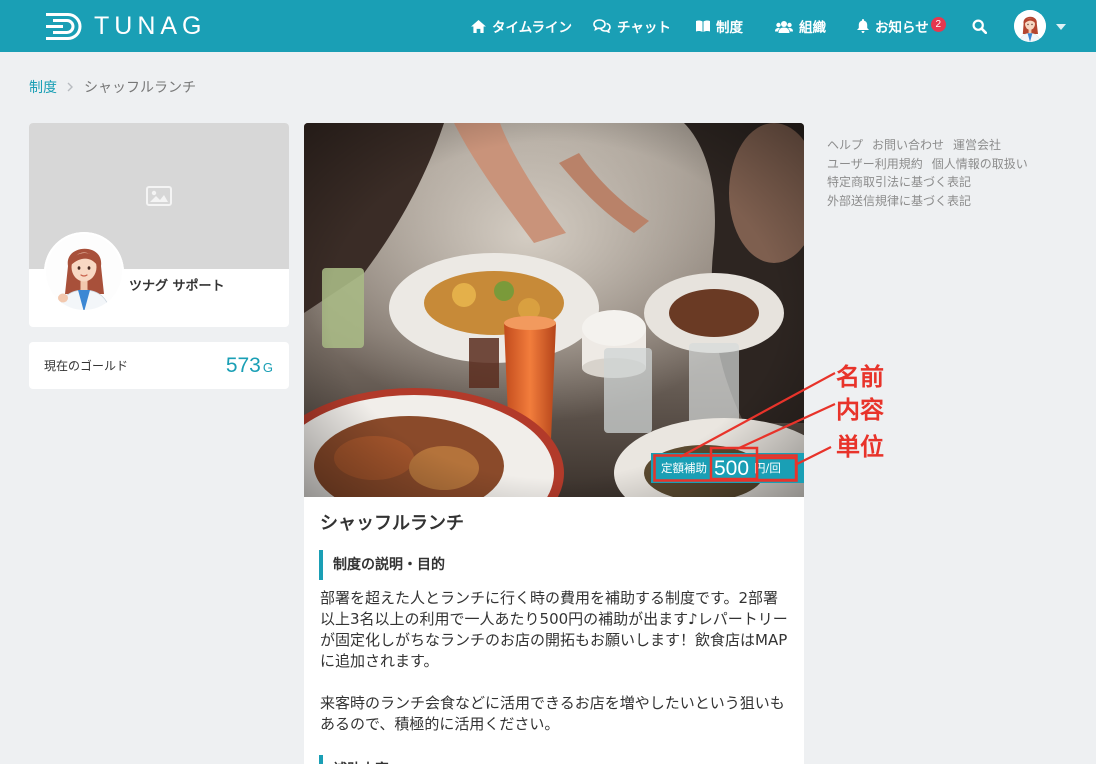 This screenshot has width=1096, height=764. I want to click on nav-timeline-label: タイムライン, so click(532, 28).